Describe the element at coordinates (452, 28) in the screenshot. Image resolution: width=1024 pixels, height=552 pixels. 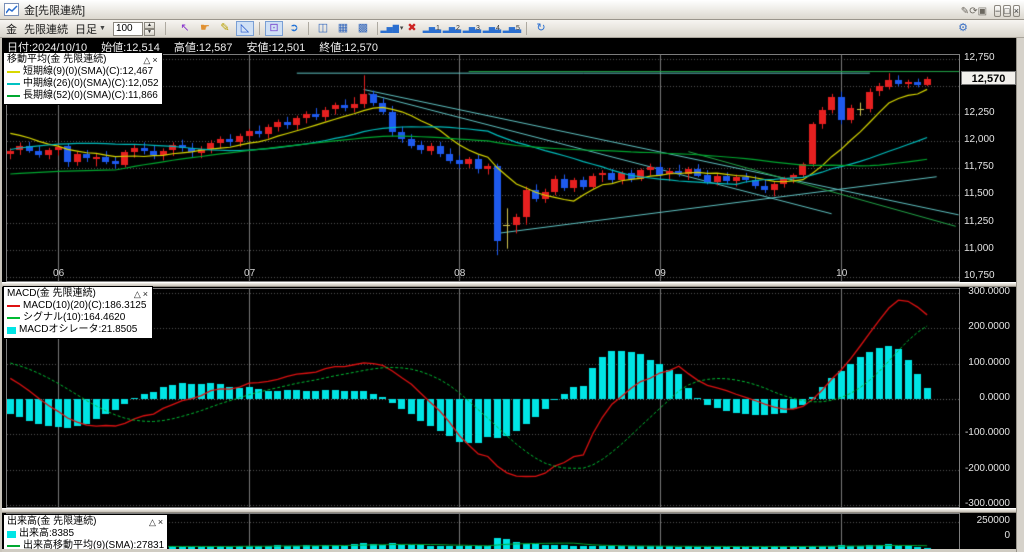
I see `indicator-preset-2-icon: ▂▅▃ 2` at that location.